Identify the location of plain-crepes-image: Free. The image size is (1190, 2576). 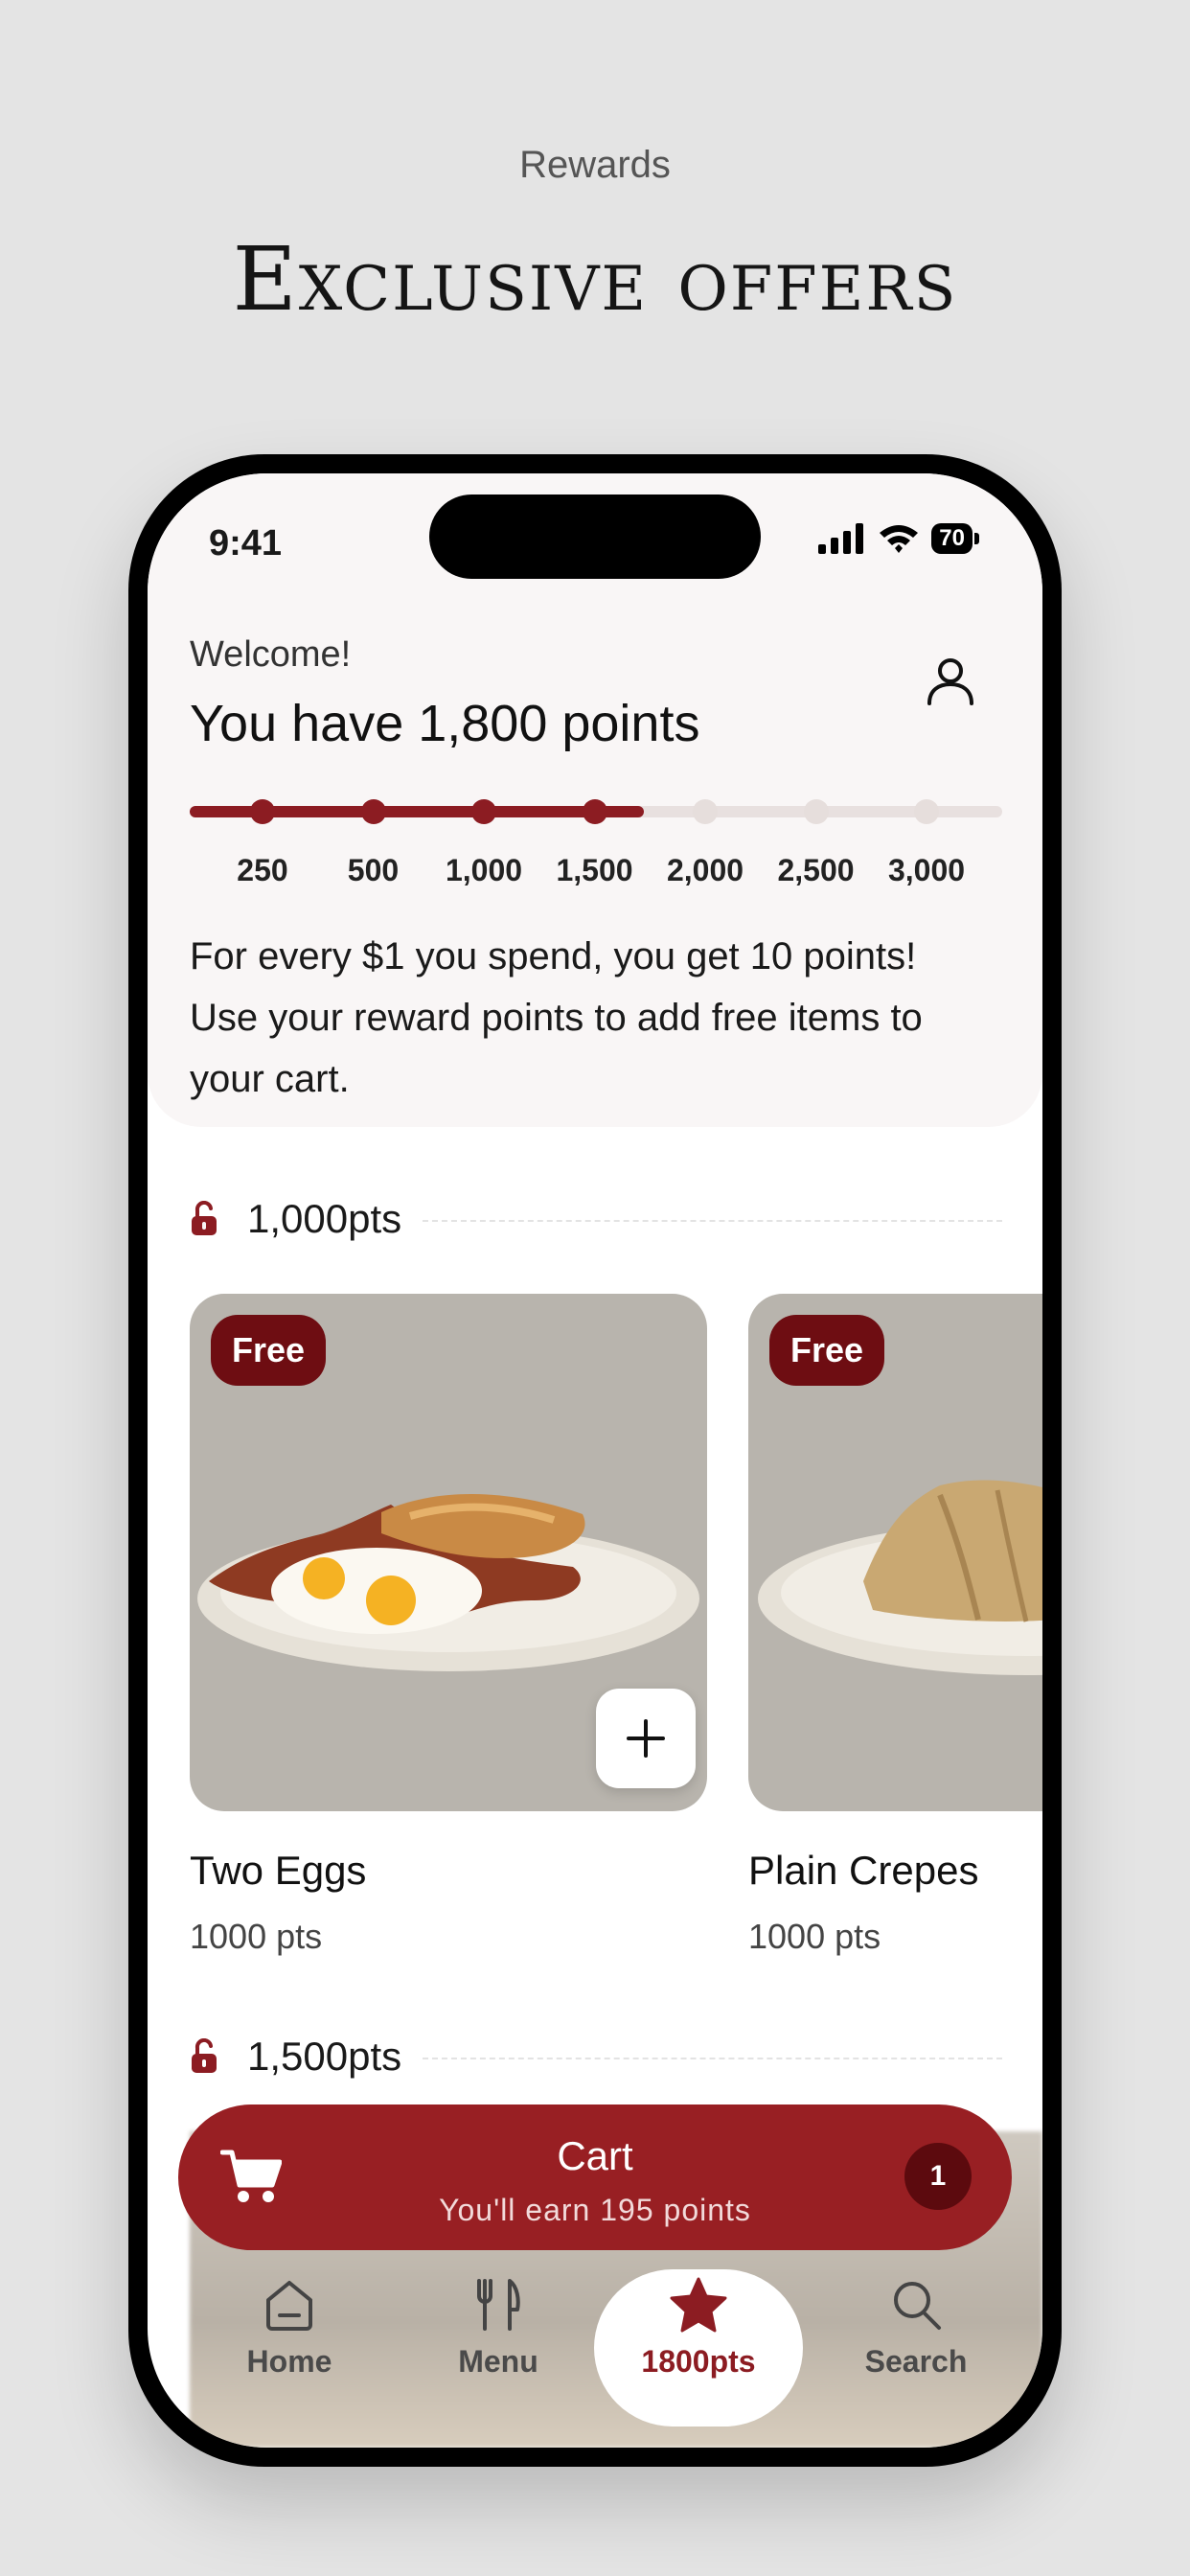
(895, 1552).